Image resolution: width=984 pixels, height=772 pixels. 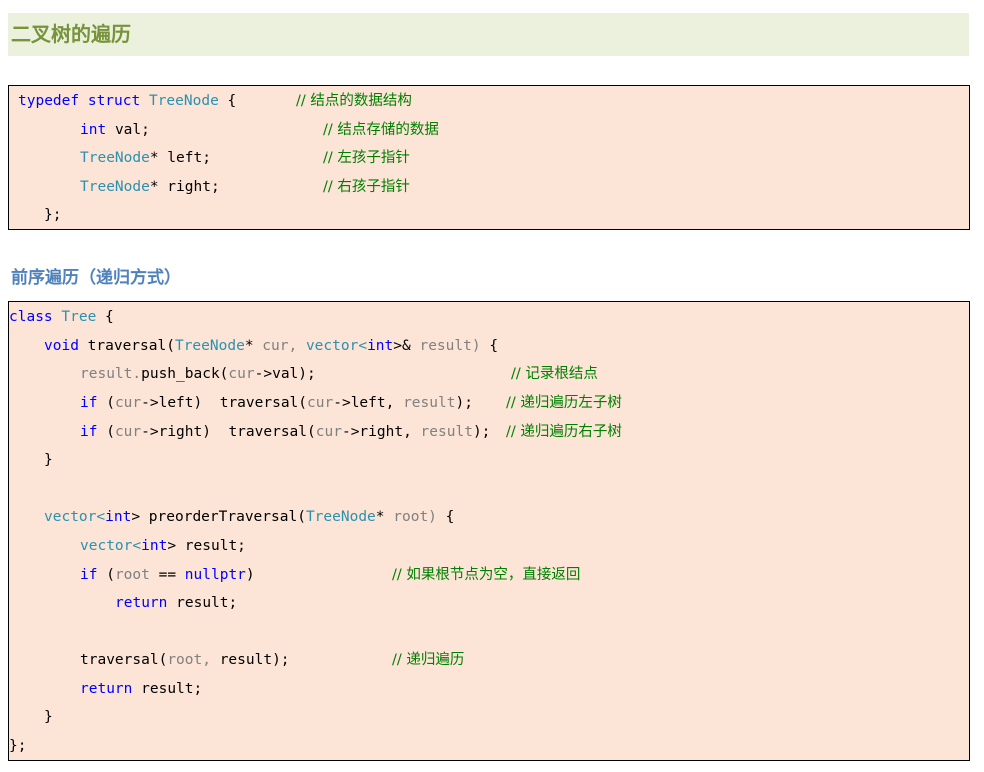 What do you see at coordinates (215, 575) in the screenshot?
I see `keyword: nullptr` at bounding box center [215, 575].